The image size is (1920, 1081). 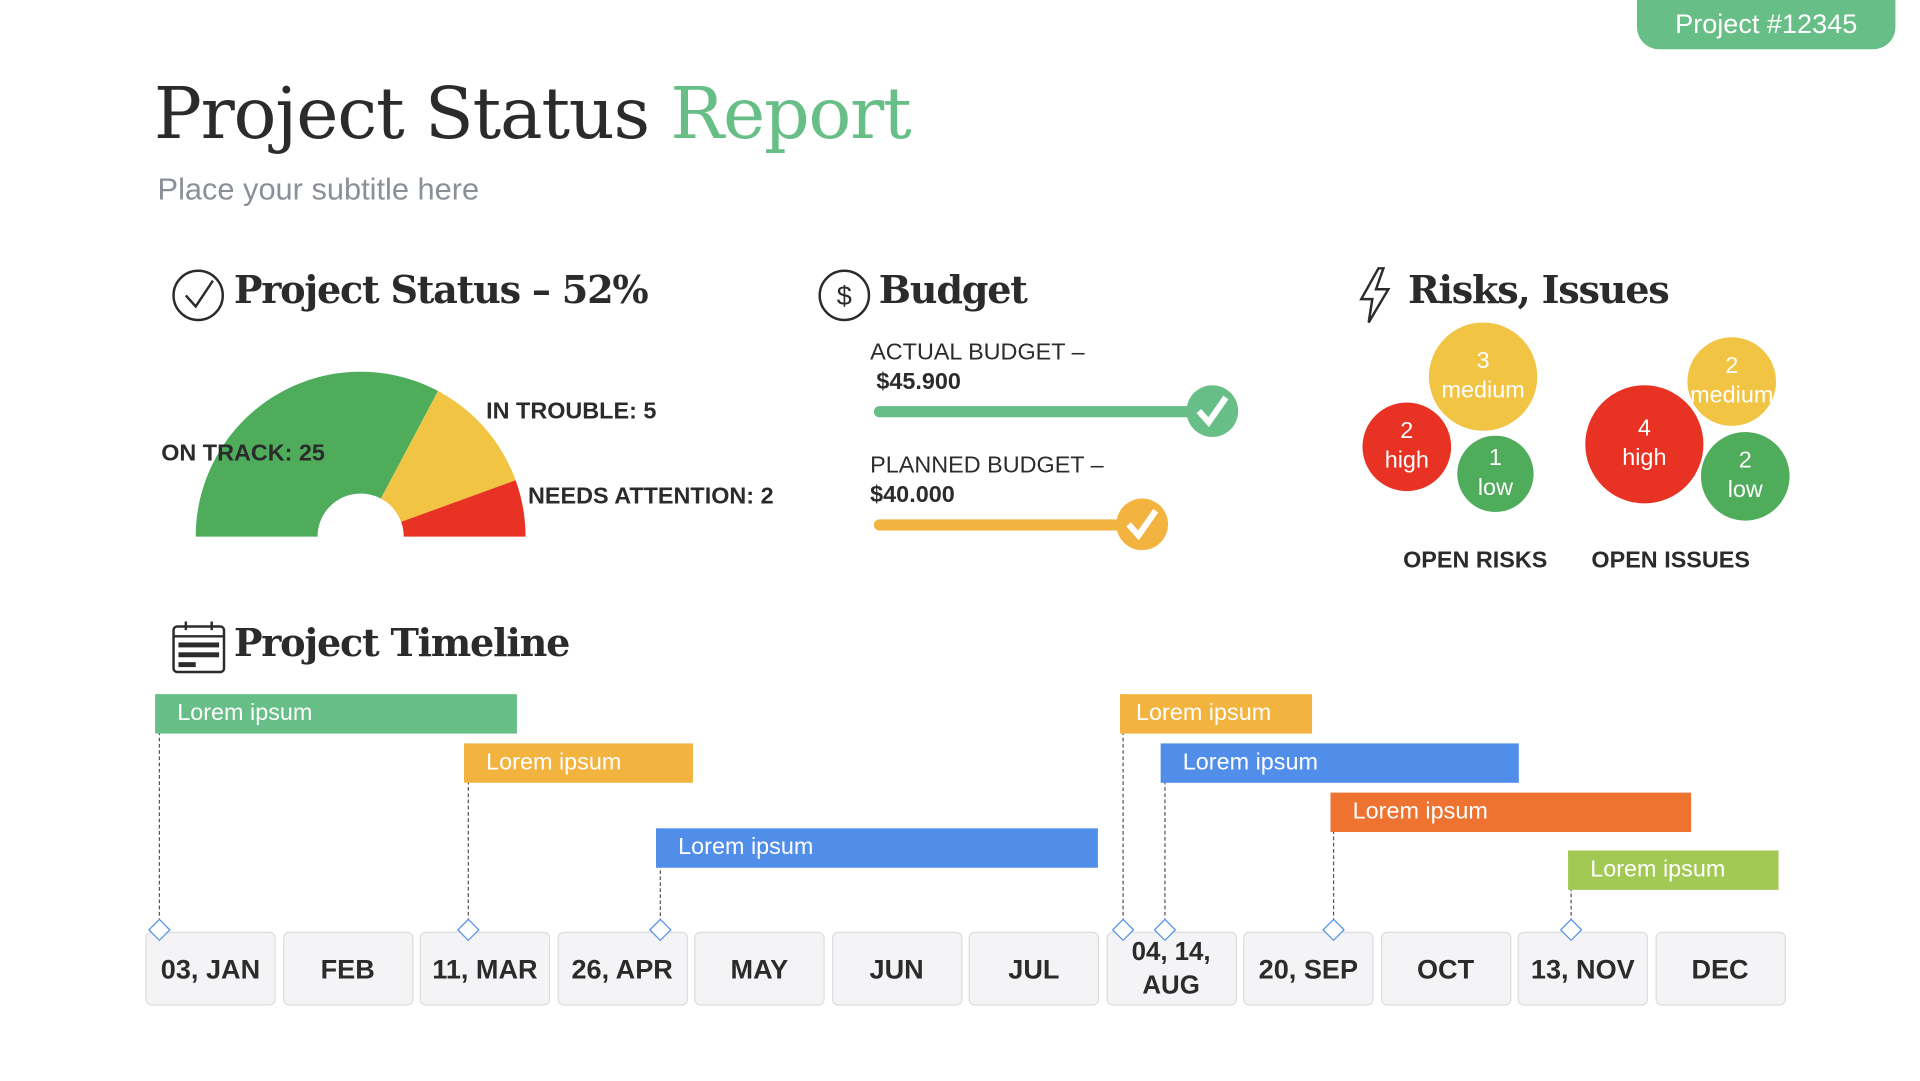 What do you see at coordinates (987, 465) in the screenshot?
I see `planned-budget-label: PLANNED BUDGET –` at bounding box center [987, 465].